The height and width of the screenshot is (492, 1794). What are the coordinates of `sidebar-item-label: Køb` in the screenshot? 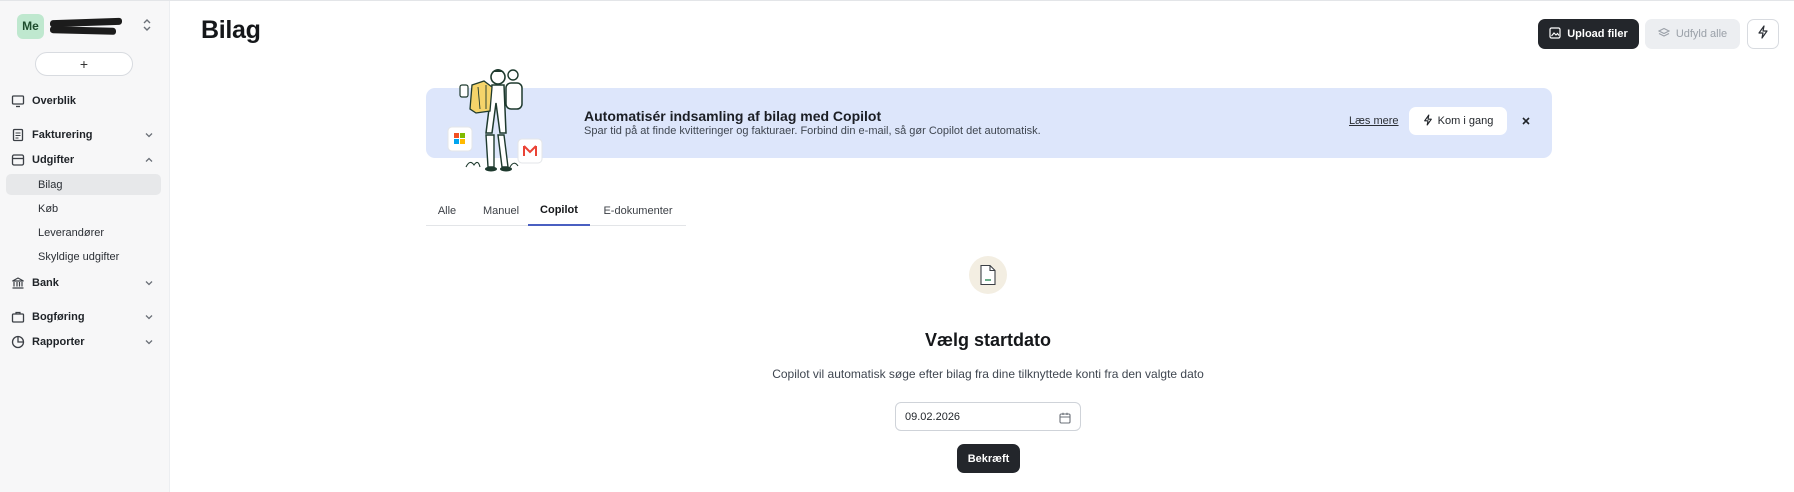 It's located at (48, 208).